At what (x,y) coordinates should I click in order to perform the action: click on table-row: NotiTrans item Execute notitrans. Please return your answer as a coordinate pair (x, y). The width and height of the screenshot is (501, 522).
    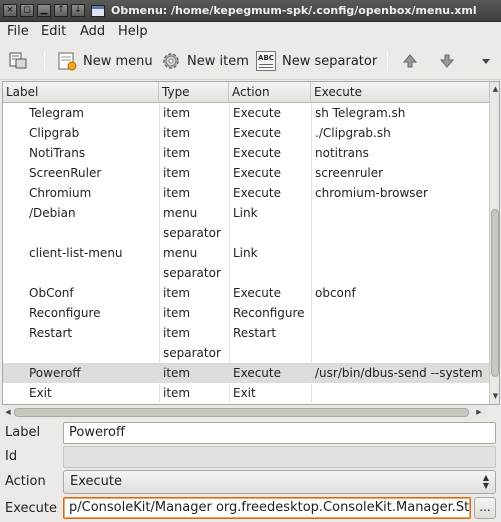
    Looking at the image, I should click on (246, 153).